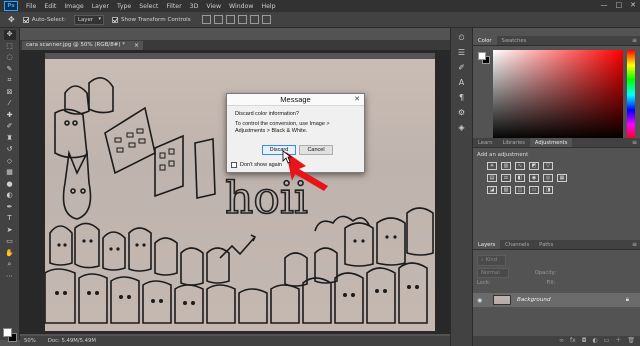 Image resolution: width=640 pixels, height=346 pixels. Describe the element at coordinates (551, 142) in the screenshot. I see `tab-adjustments: Adjustments` at that location.